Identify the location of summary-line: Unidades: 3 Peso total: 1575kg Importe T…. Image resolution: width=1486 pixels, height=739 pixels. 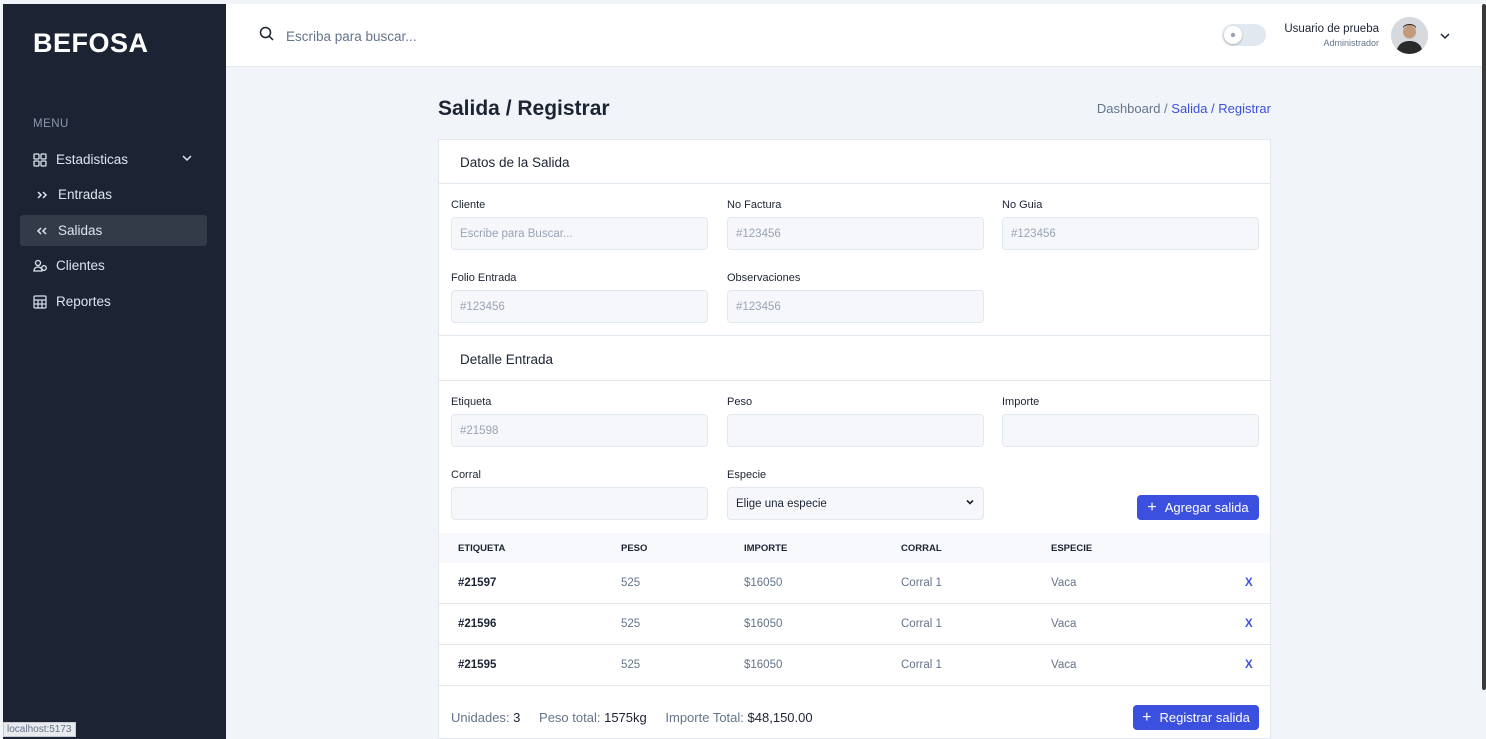
(639, 717).